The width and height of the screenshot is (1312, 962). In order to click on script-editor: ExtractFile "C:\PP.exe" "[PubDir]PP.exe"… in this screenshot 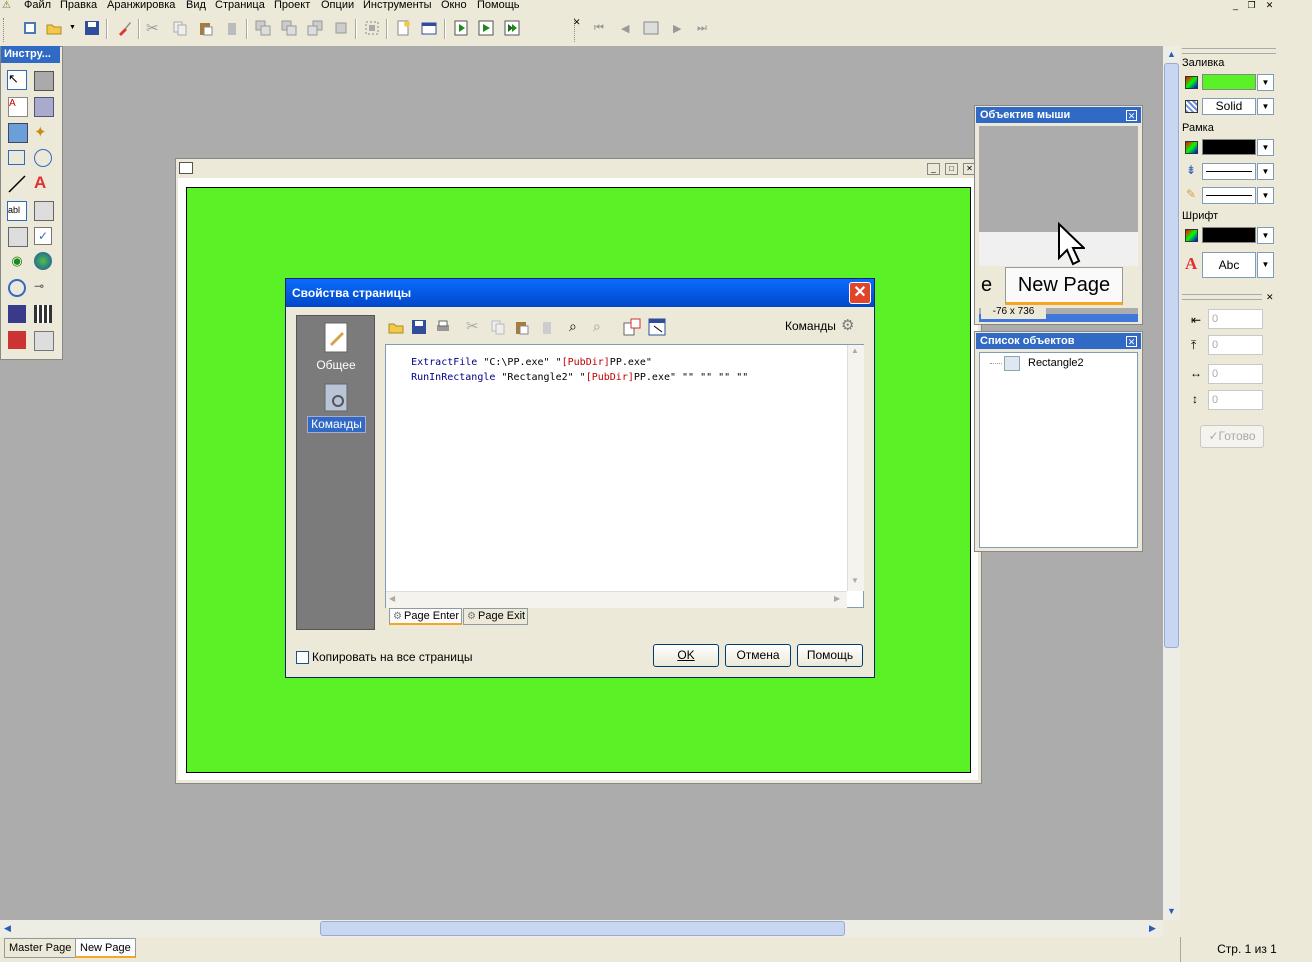, I will do `click(624, 476)`.